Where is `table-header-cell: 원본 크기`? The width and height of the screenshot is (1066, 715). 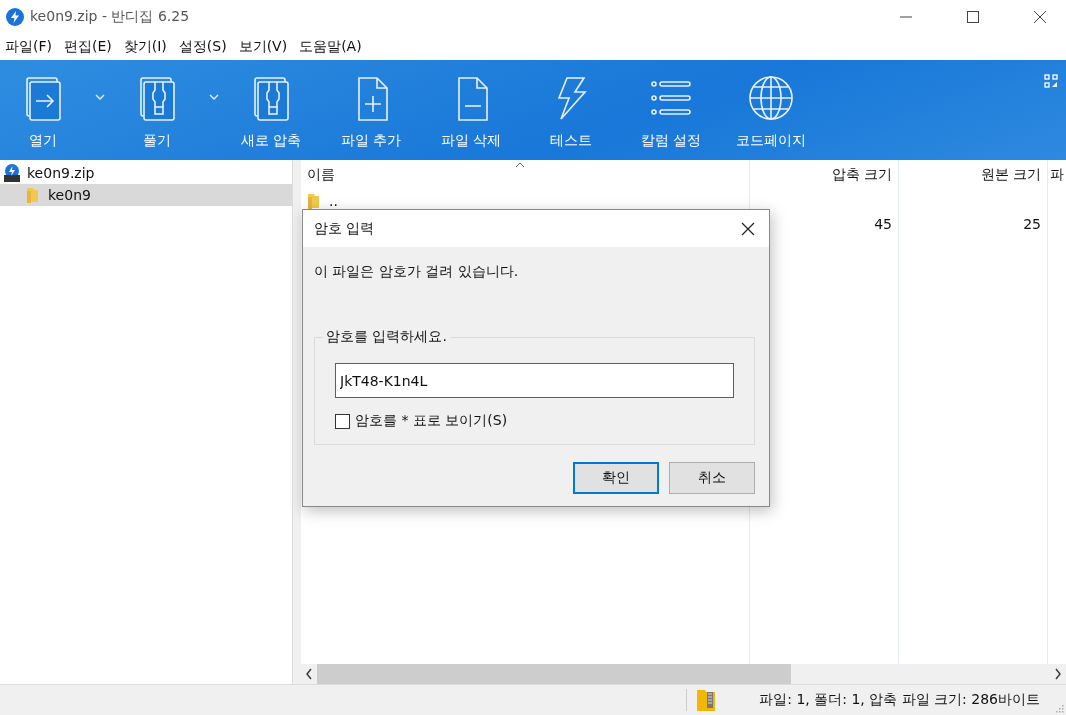 table-header-cell: 원본 크기 is located at coordinates (972, 175).